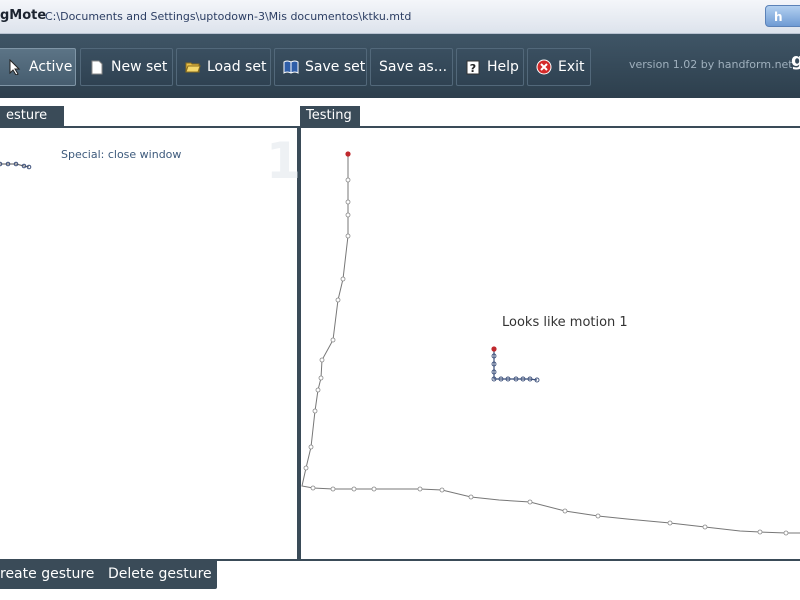 The width and height of the screenshot is (800, 600). Describe the element at coordinates (16, 165) in the screenshot. I see `gesture-thumbnail` at that location.